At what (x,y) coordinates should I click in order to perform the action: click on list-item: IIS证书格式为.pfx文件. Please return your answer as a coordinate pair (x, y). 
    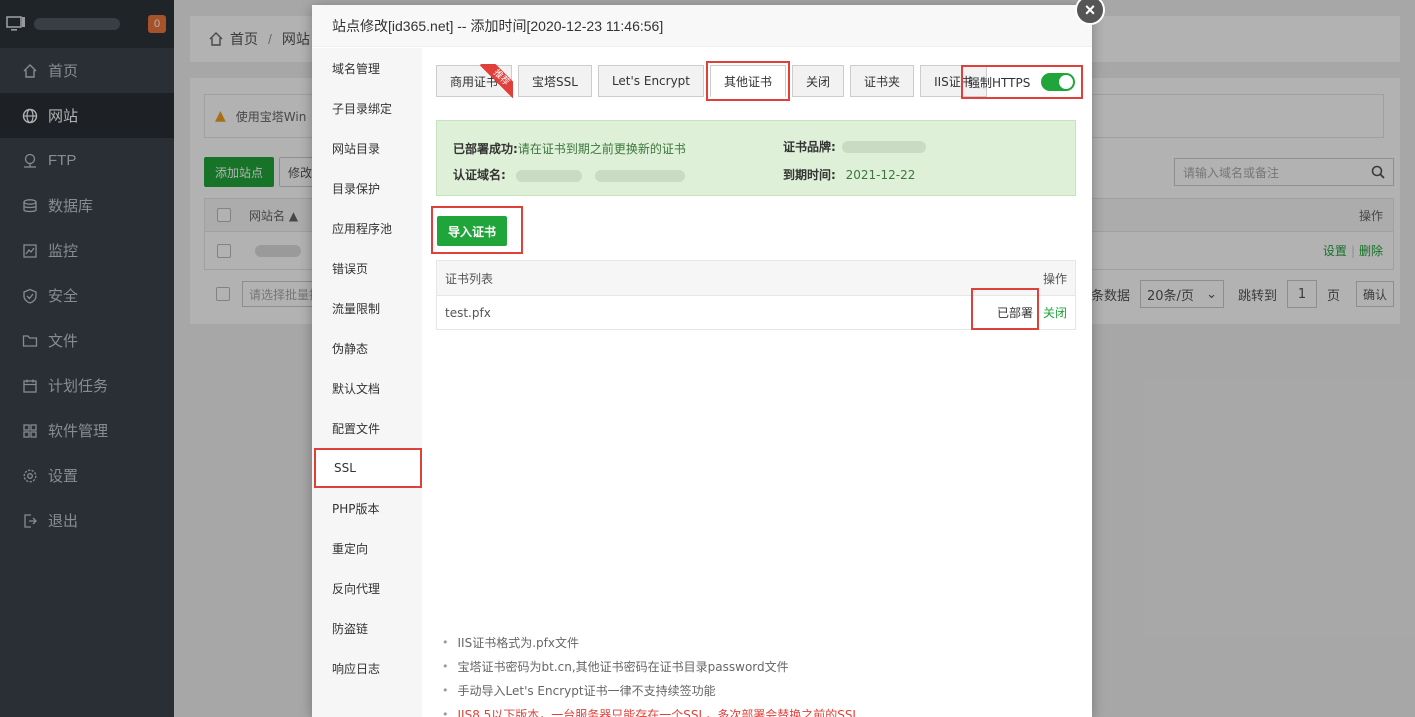
    Looking at the image, I should click on (650, 642).